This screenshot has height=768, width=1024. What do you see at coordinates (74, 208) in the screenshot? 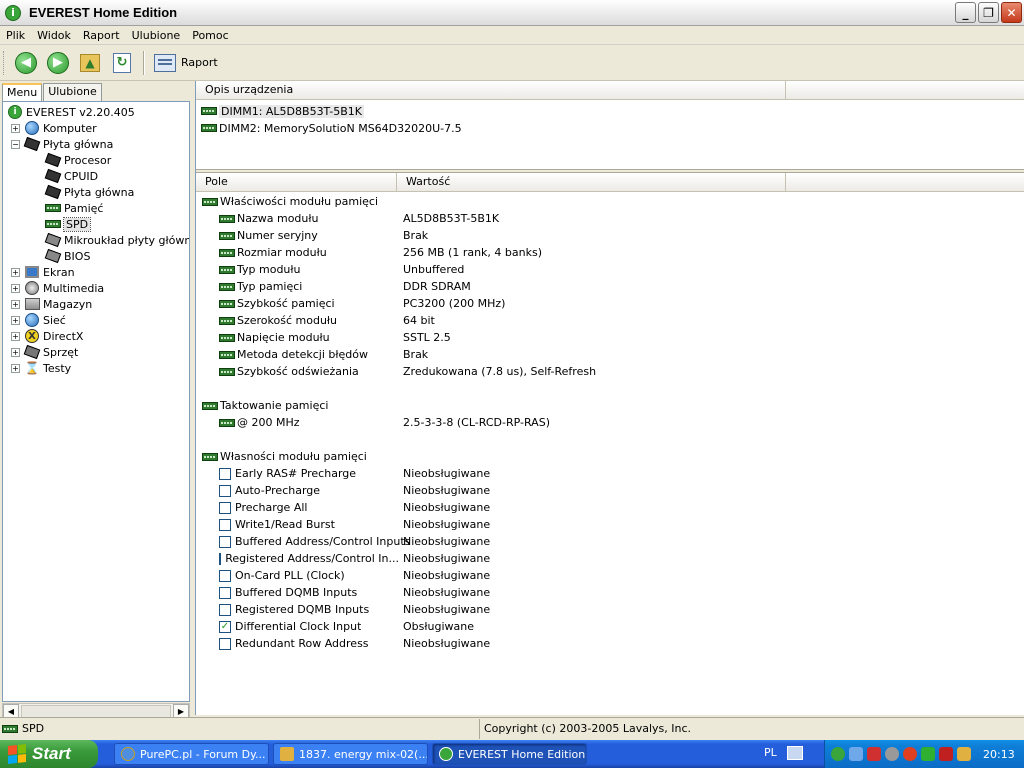
I see `tree-item-memory: Pamięć` at bounding box center [74, 208].